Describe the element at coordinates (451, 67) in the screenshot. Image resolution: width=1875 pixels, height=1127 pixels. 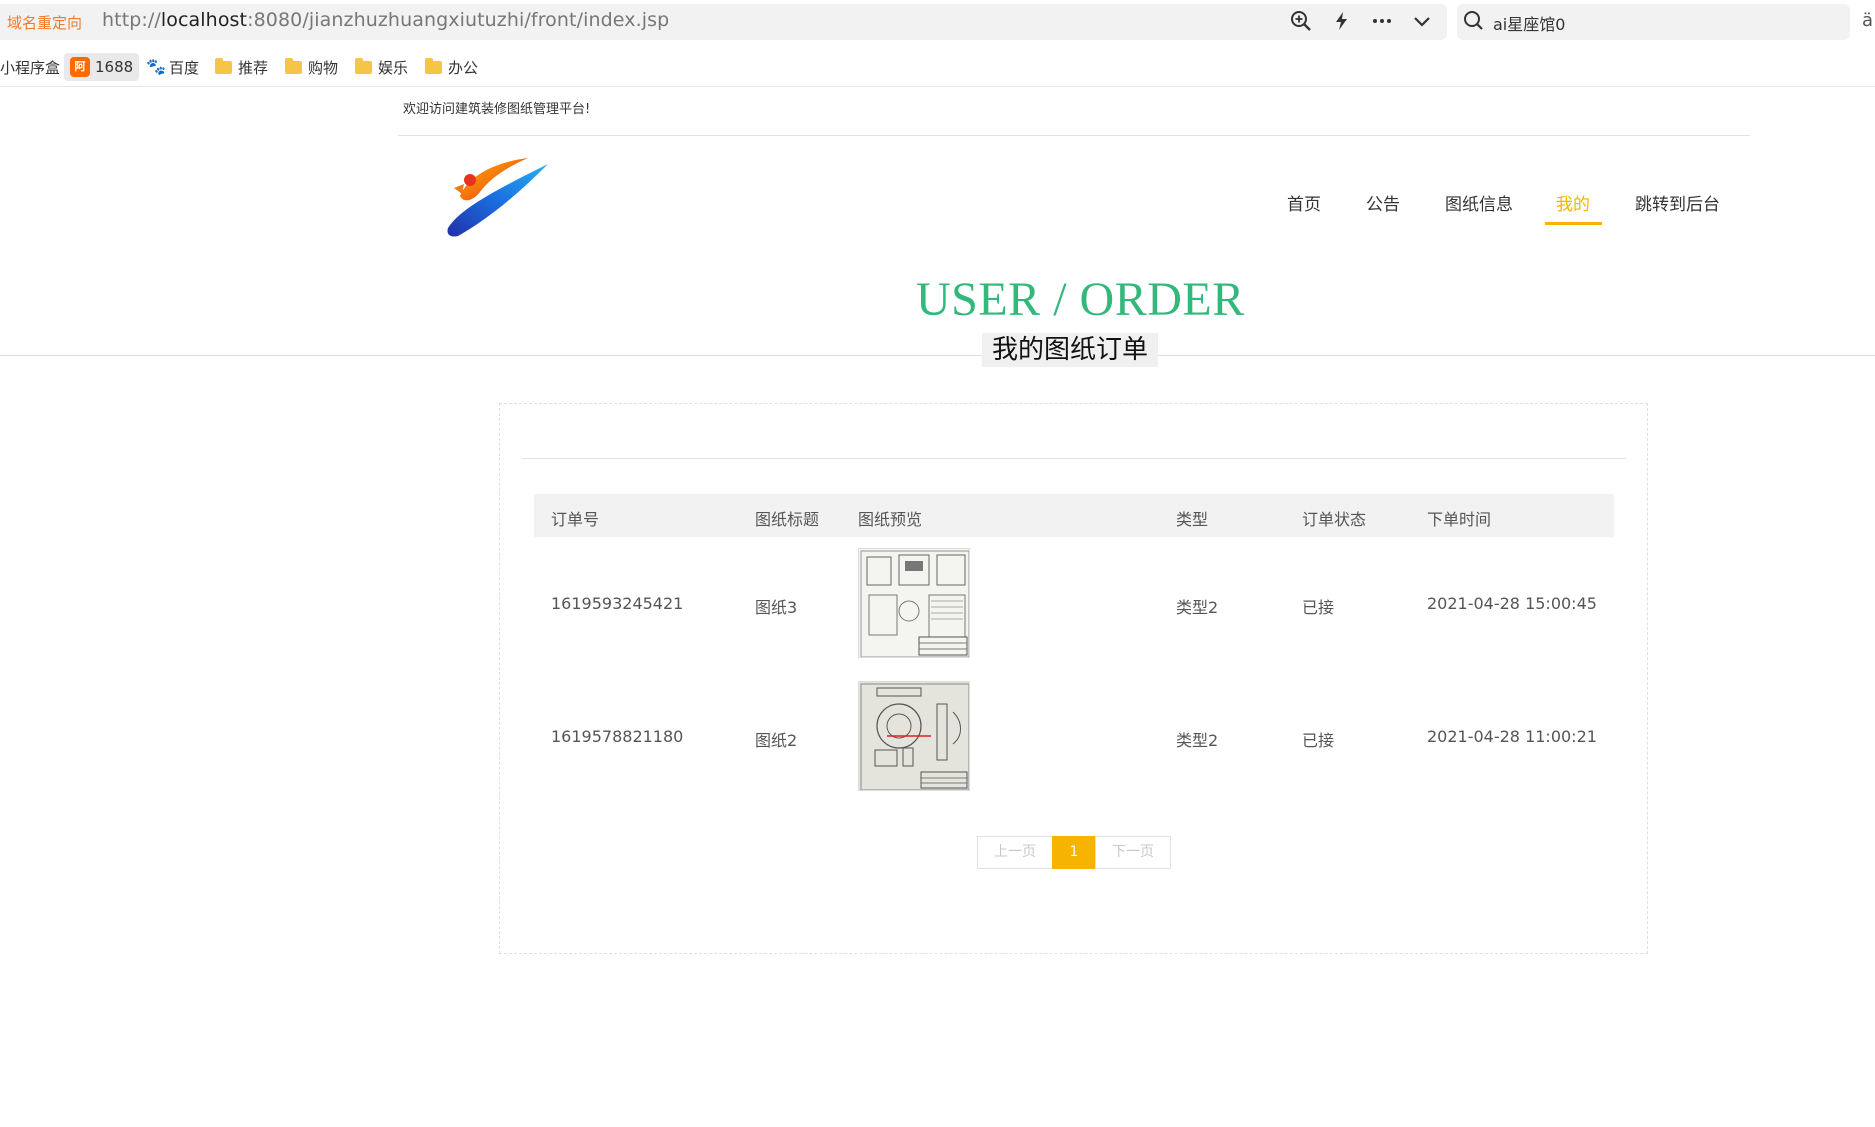
I see `bookmark-folder-office: 办公` at that location.